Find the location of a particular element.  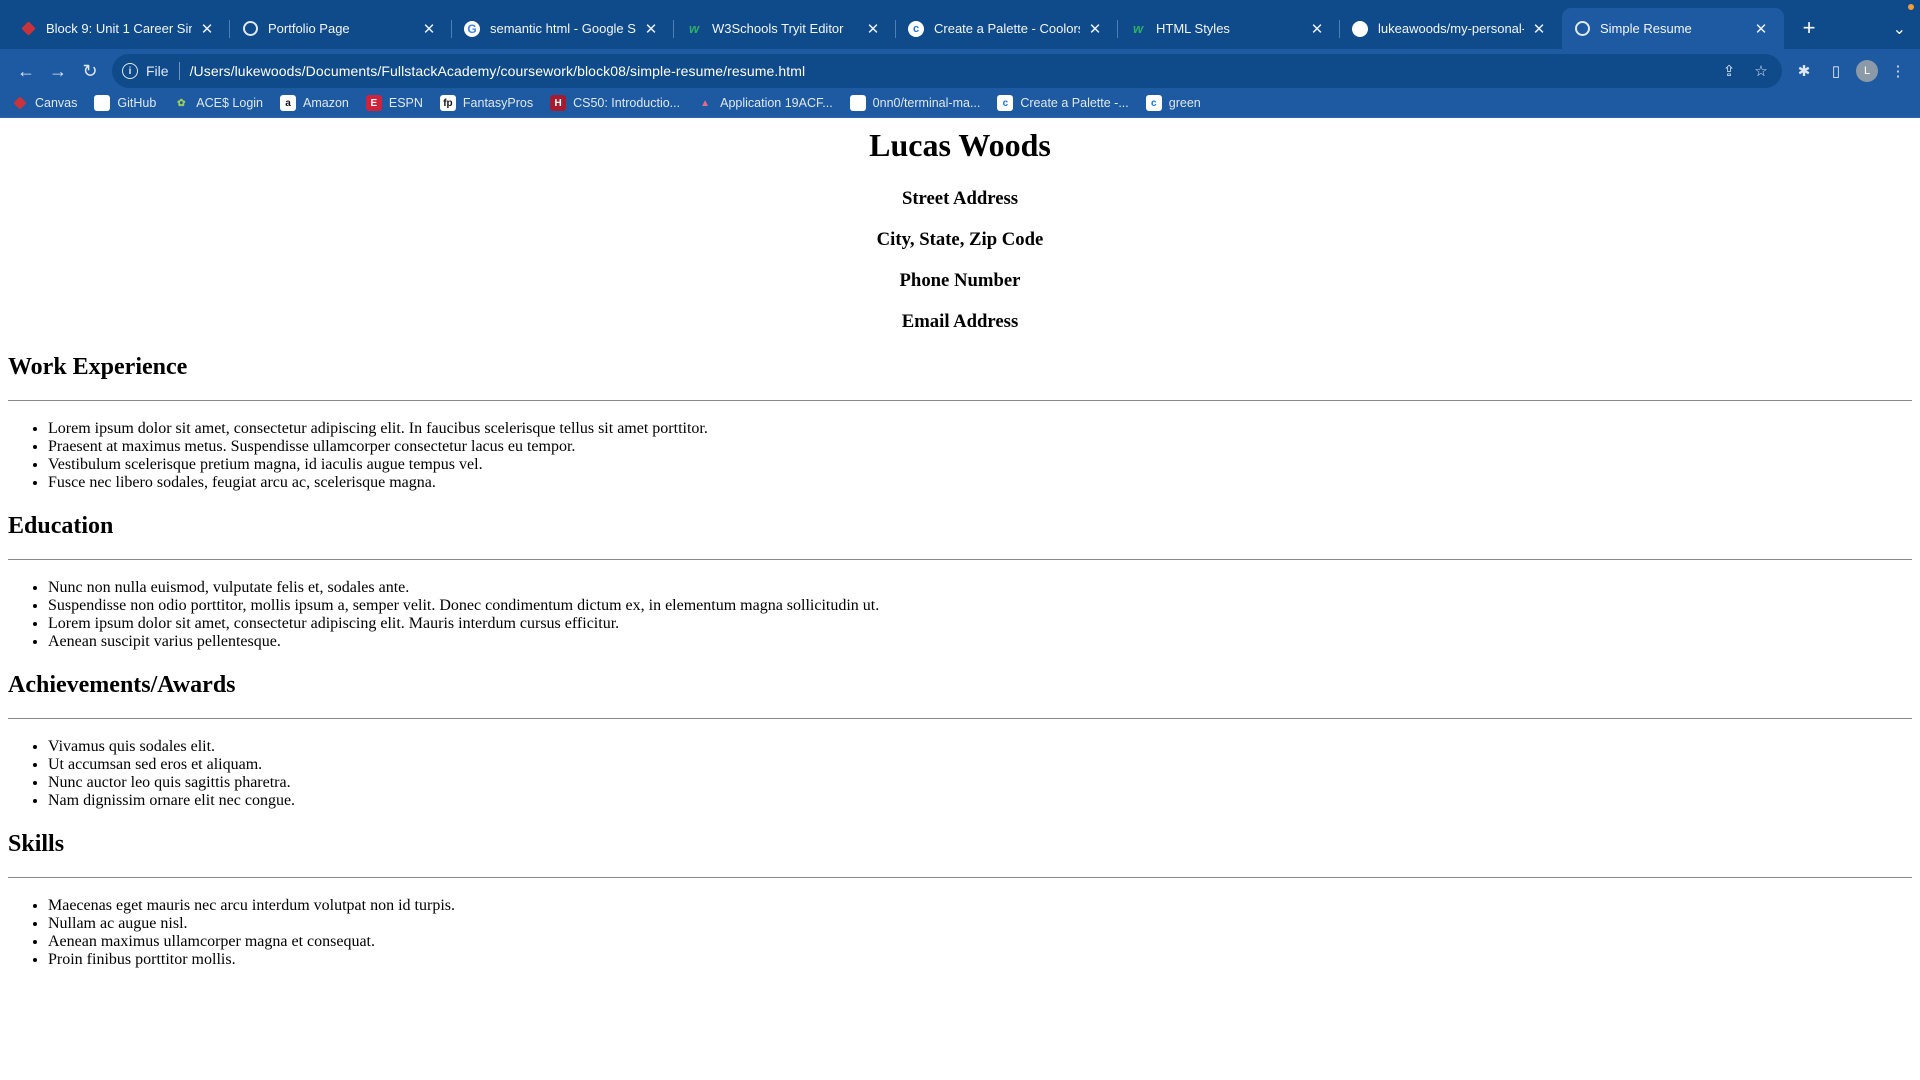

bookmark-aces-login: ✿ ACE$ Login is located at coordinates (218, 103).